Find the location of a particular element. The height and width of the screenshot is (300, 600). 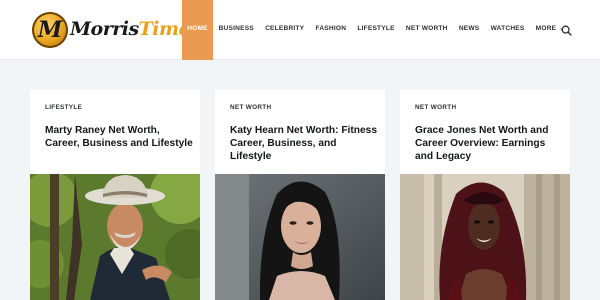

nav-item-fashion: FASHION is located at coordinates (331, 30).